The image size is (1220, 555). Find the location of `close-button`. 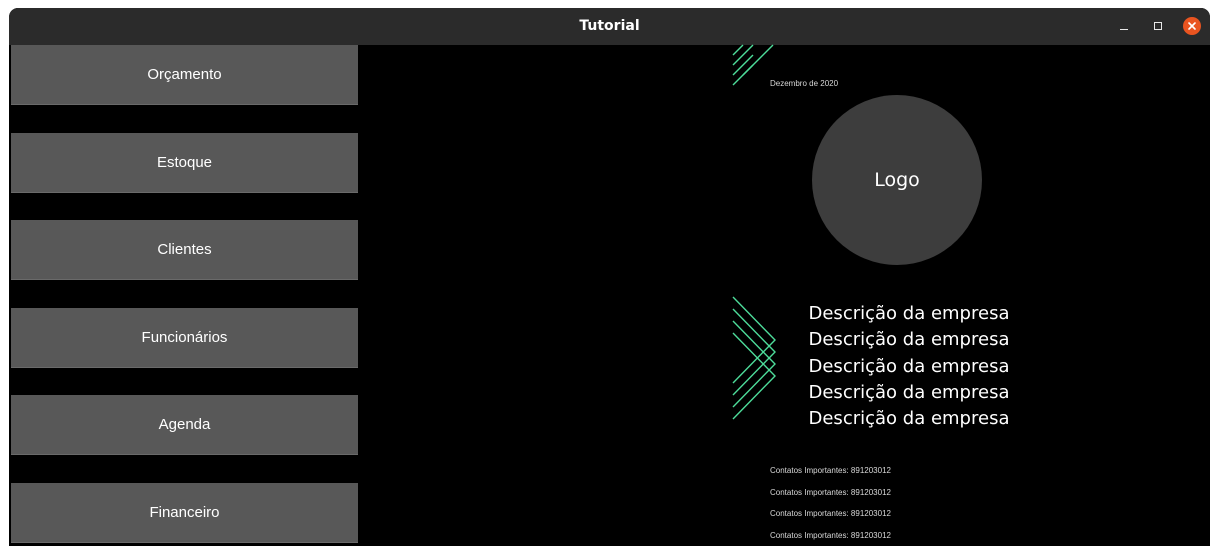

close-button is located at coordinates (1192, 26).